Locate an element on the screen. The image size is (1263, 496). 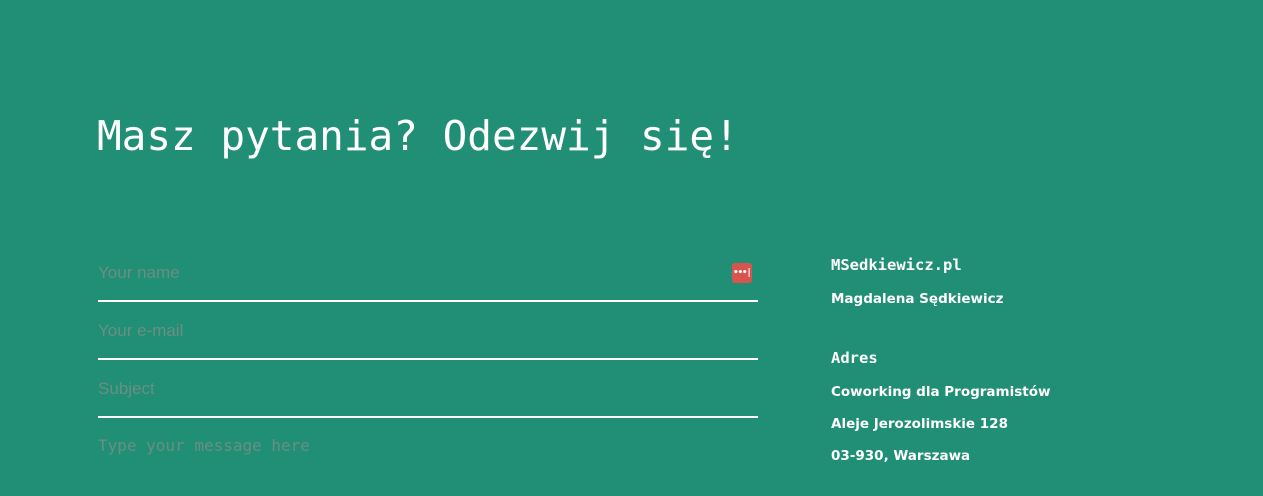
owner-name: Magdalena Sędkiewicz is located at coordinates (917, 299).